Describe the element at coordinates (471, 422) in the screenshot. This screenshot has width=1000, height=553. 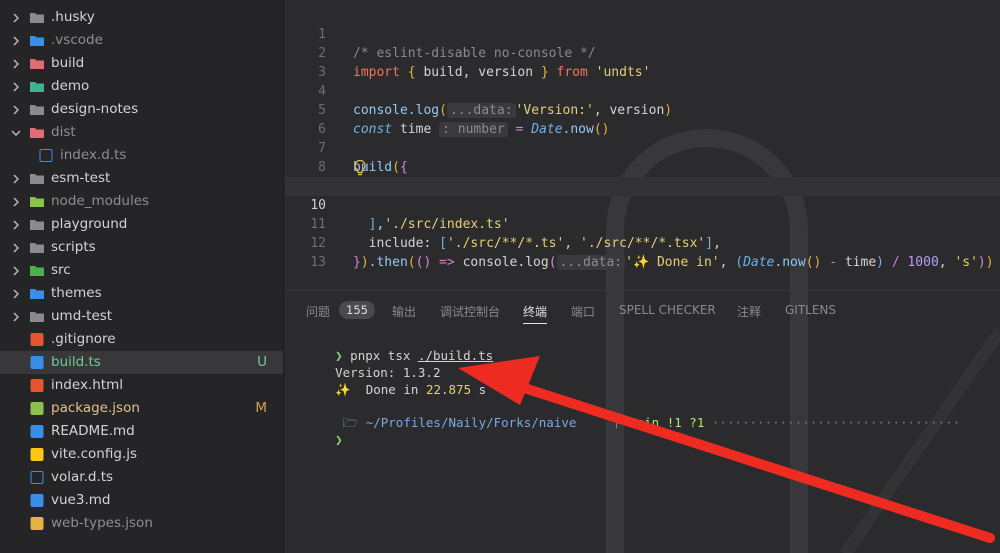
I see `terminal-path: ~/Profiles/Naily/Forks/naive` at that location.